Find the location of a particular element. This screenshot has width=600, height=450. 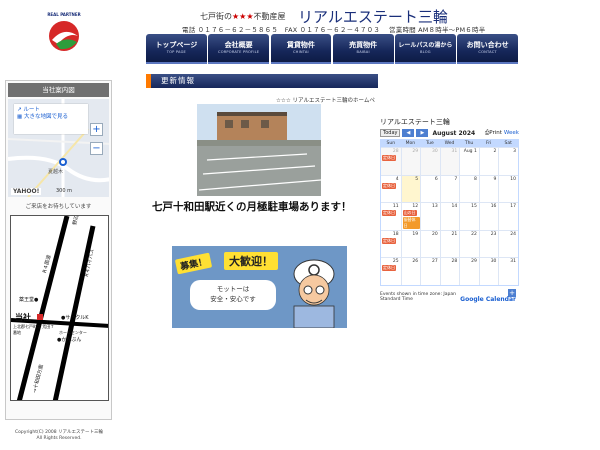

calendar-toolbar: Today ◀ ▶ August 2024 ⎙Print Week is located at coordinates (449, 133).